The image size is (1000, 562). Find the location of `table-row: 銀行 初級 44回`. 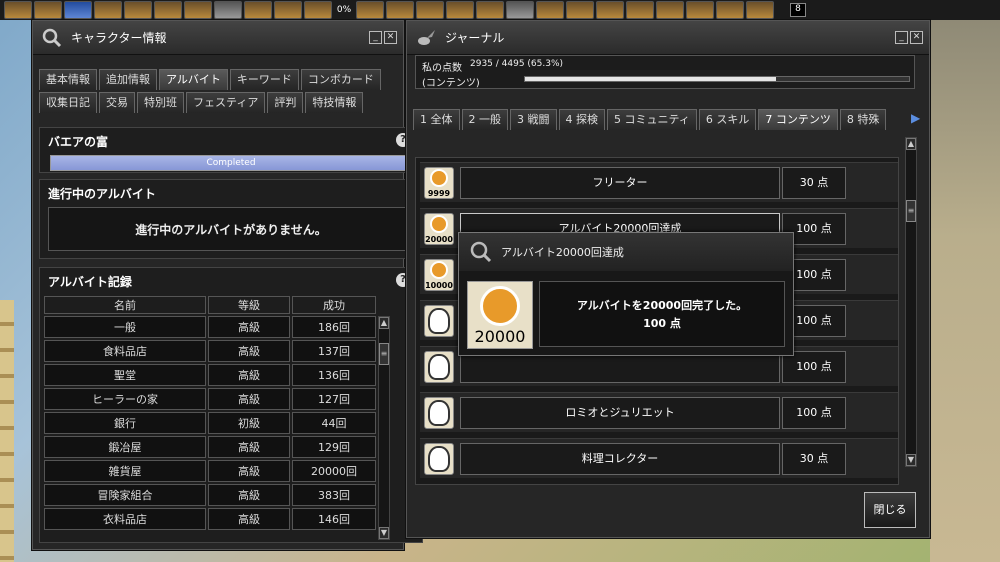

table-row: 銀行 初級 44回 is located at coordinates (210, 423).